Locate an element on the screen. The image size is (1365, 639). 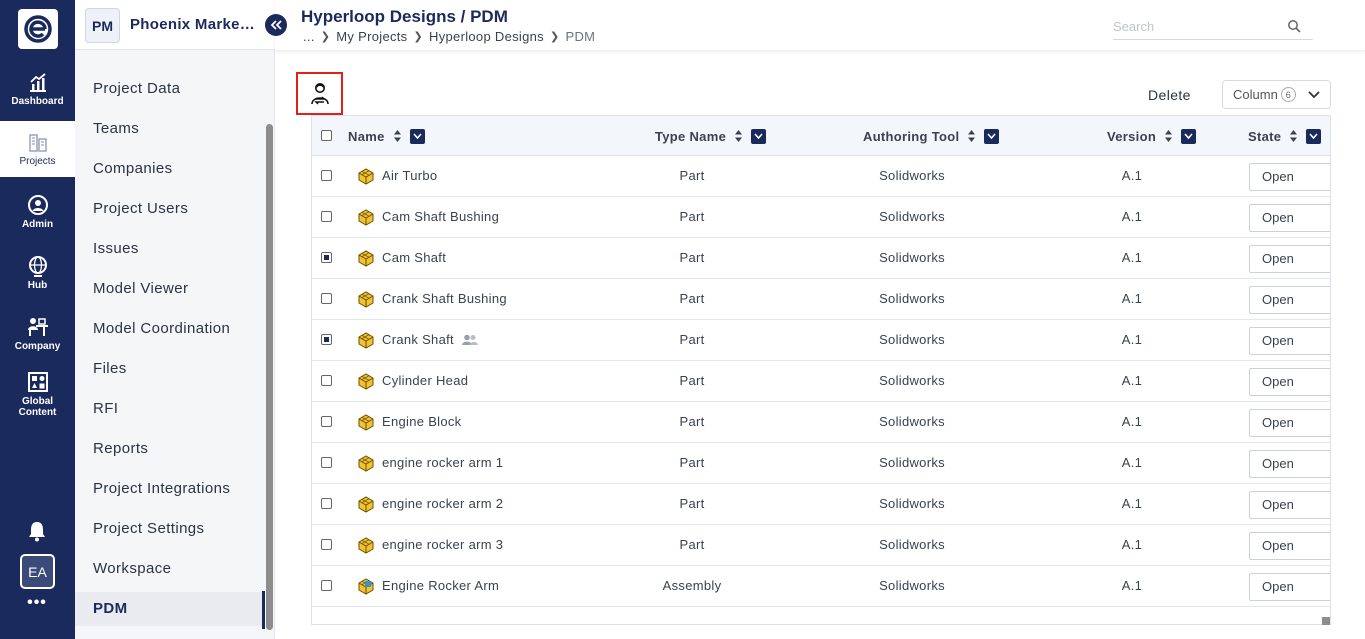
page-title: Hyperloop Designs / PDM is located at coordinates (404, 16).